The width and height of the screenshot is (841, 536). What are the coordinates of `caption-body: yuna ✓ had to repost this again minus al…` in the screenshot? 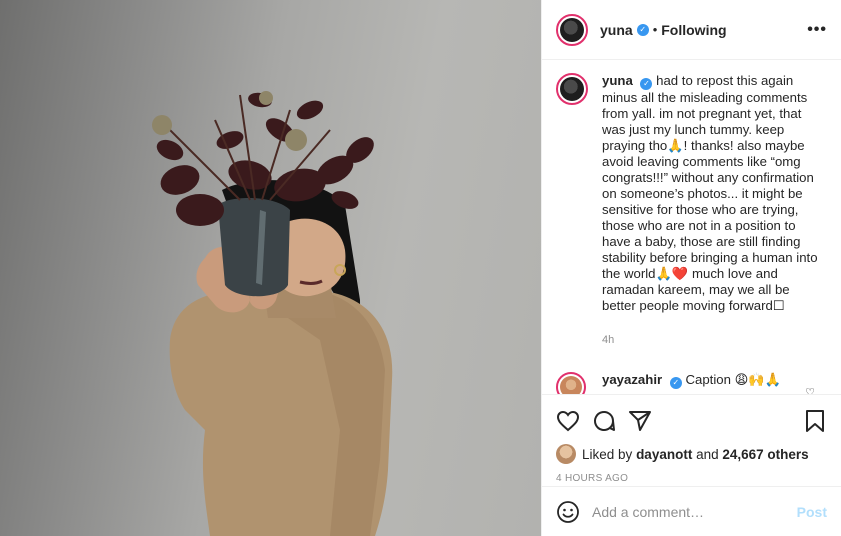 It's located at (713, 210).